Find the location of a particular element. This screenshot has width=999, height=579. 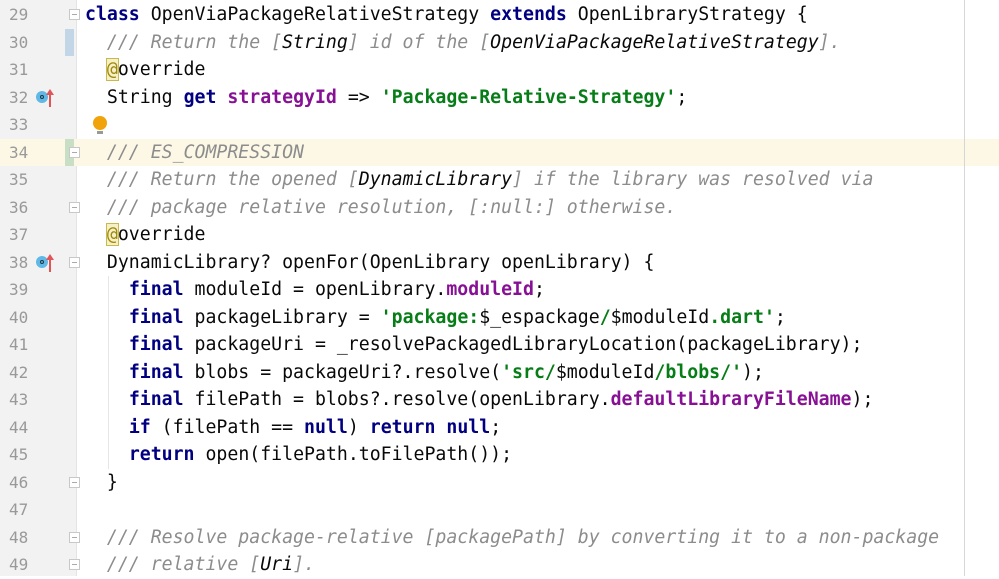

vcs-modified-marker is located at coordinates (69, 42).